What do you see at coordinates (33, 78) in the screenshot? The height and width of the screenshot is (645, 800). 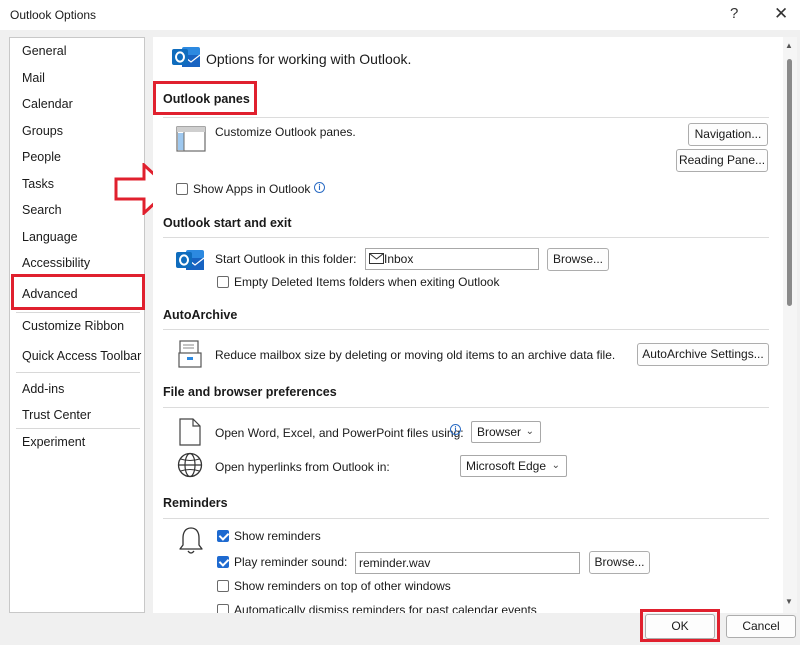 I see `sidebar-item-mail: Mail` at bounding box center [33, 78].